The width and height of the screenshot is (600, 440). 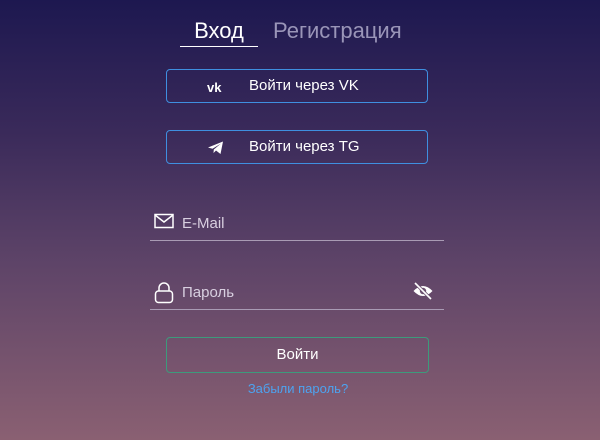 I want to click on vk-icon: vk, so click(x=216, y=87).